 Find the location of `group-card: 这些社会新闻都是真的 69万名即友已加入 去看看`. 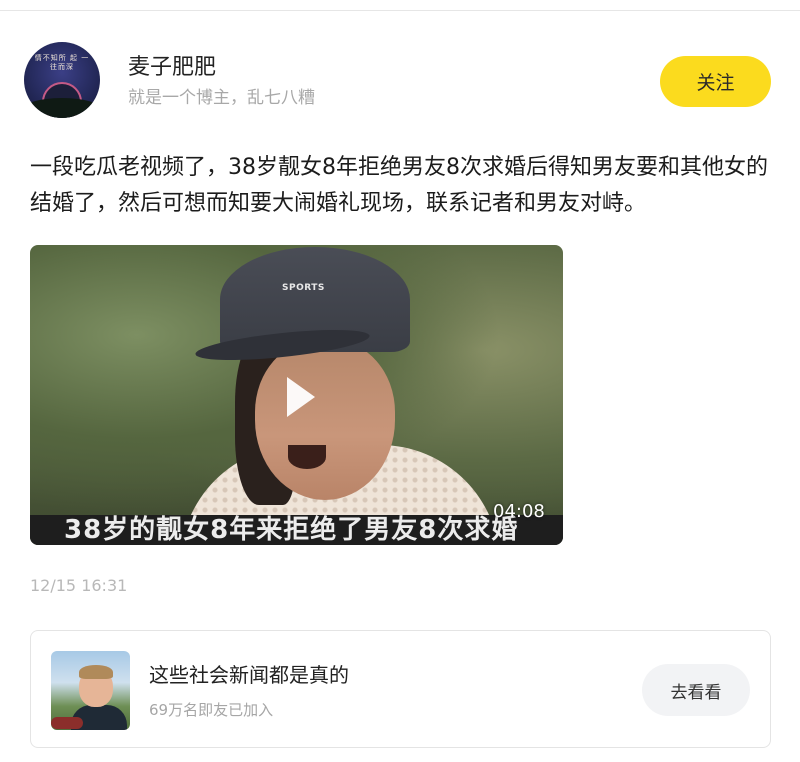

group-card: 这些社会新闻都是真的 69万名即友已加入 去看看 is located at coordinates (400, 689).